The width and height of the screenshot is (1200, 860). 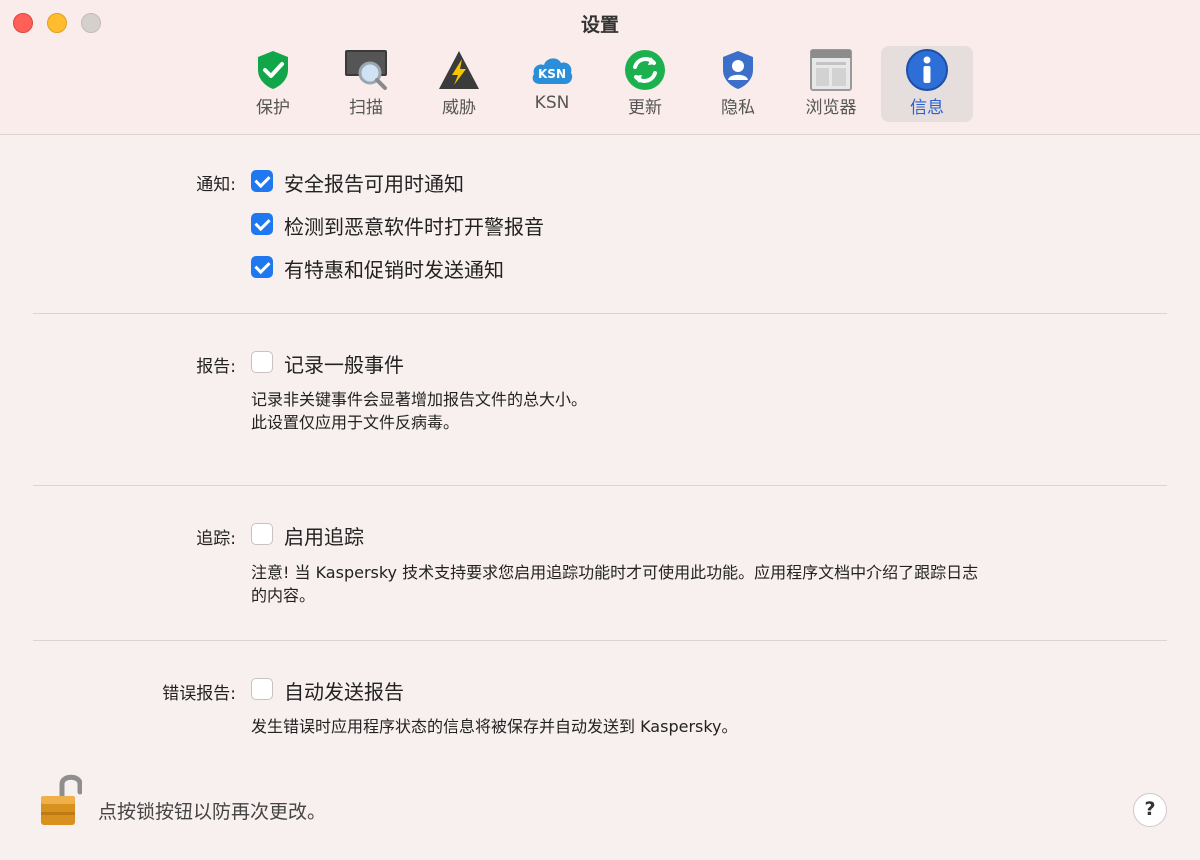 I want to click on tracing-note-line2: 的内容。, so click(x=283, y=595).